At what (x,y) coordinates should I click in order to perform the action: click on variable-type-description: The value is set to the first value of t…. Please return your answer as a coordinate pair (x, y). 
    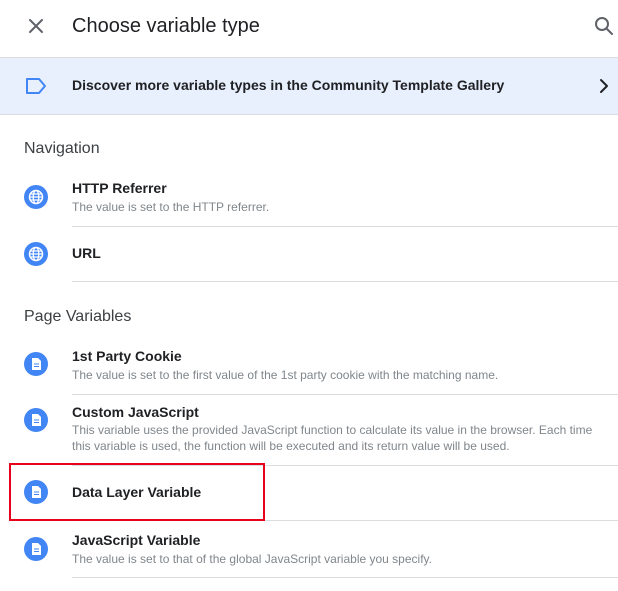
    Looking at the image, I should click on (285, 375).